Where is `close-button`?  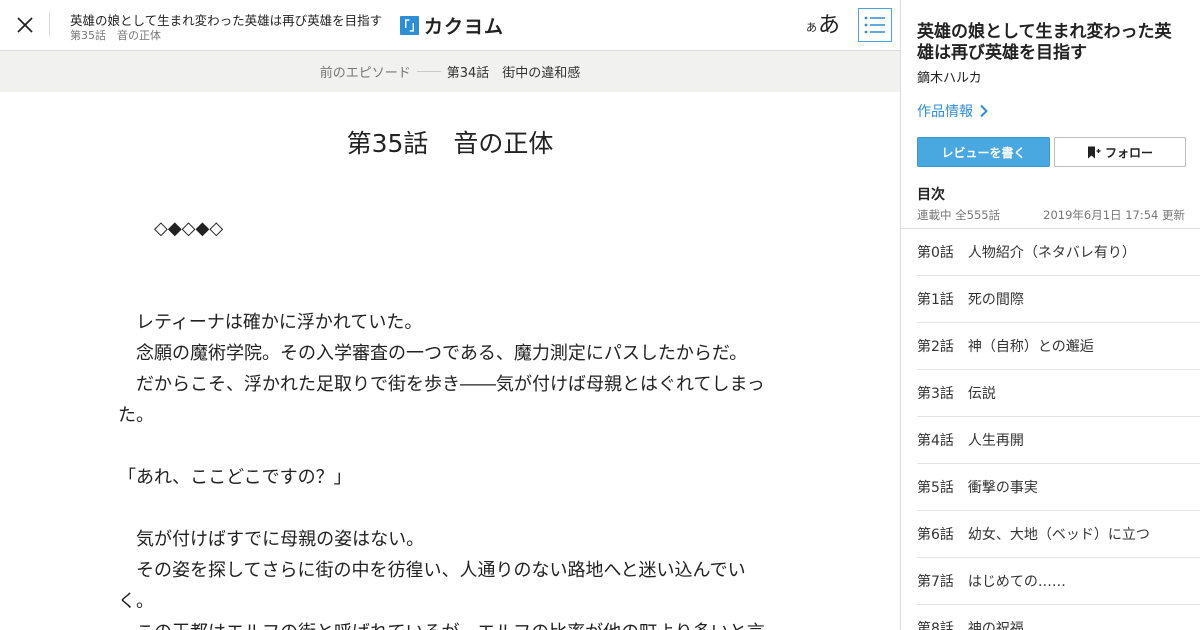 close-button is located at coordinates (25, 25).